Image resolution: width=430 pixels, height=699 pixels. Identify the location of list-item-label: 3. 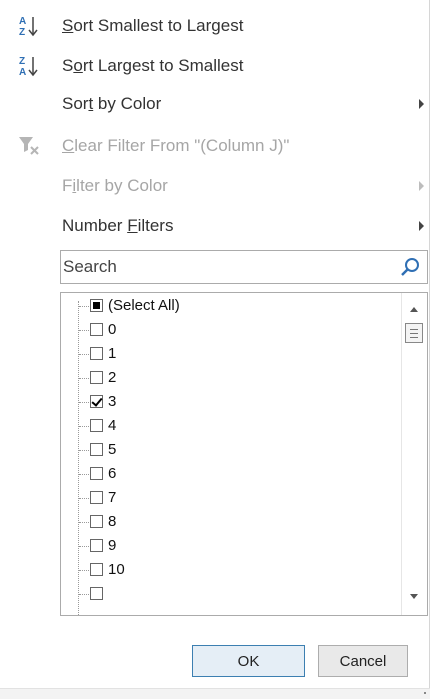
(112, 401).